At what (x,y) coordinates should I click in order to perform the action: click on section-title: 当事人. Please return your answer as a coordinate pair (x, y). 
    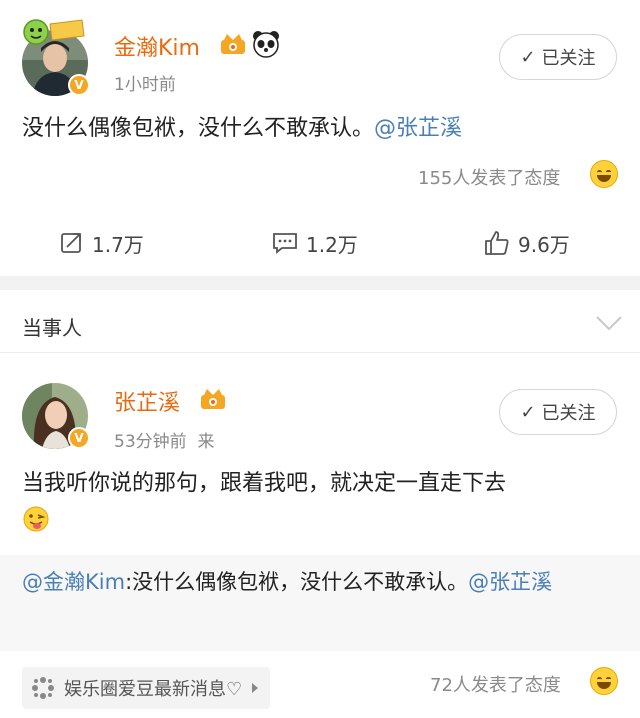
    Looking at the image, I should click on (52, 328).